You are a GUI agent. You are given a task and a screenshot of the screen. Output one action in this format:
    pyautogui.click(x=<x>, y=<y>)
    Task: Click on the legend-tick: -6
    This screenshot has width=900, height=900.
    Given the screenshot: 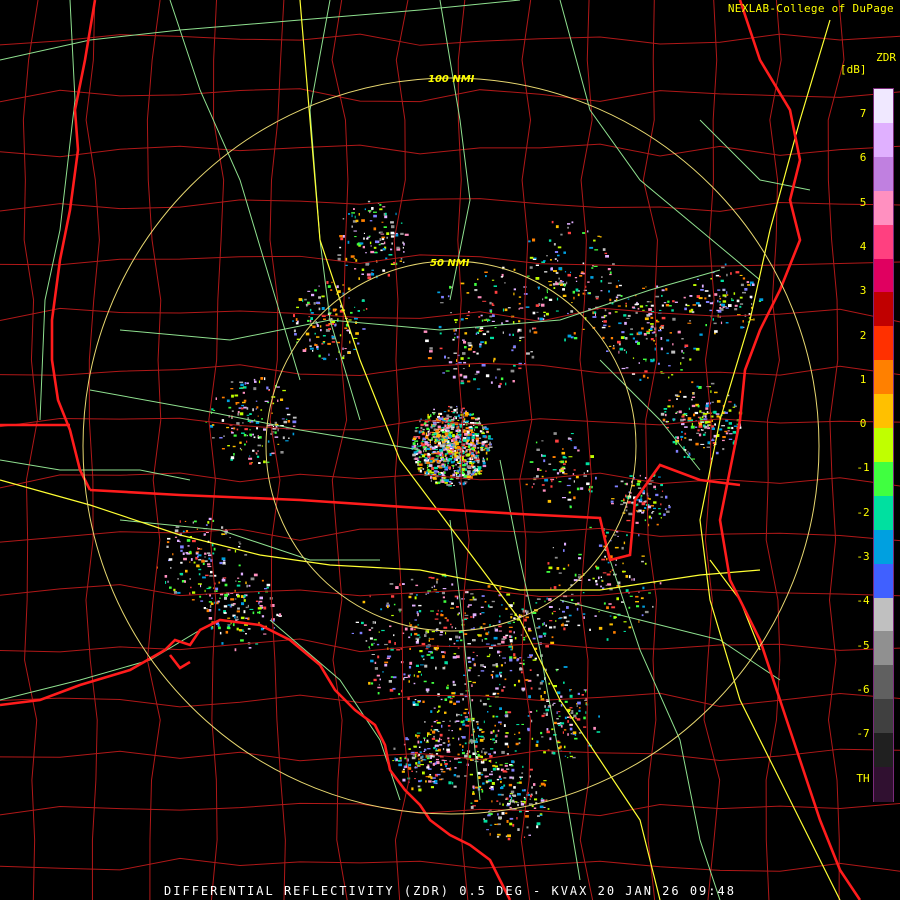 What is the action you would take?
    pyautogui.click(x=863, y=689)
    